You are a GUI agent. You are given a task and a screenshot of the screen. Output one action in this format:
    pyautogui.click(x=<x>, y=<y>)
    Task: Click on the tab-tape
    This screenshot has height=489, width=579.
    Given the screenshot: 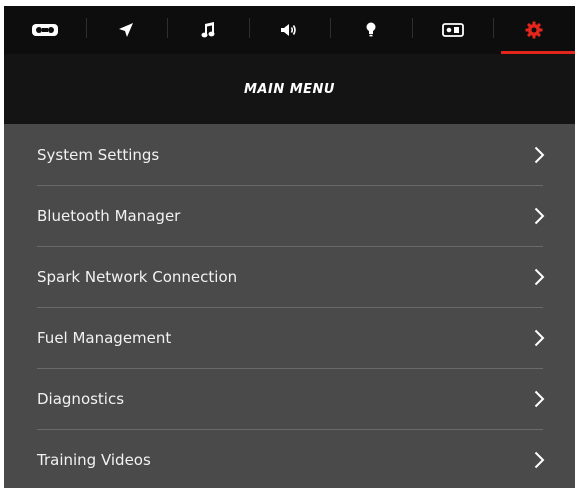 What is the action you would take?
    pyautogui.click(x=45, y=30)
    